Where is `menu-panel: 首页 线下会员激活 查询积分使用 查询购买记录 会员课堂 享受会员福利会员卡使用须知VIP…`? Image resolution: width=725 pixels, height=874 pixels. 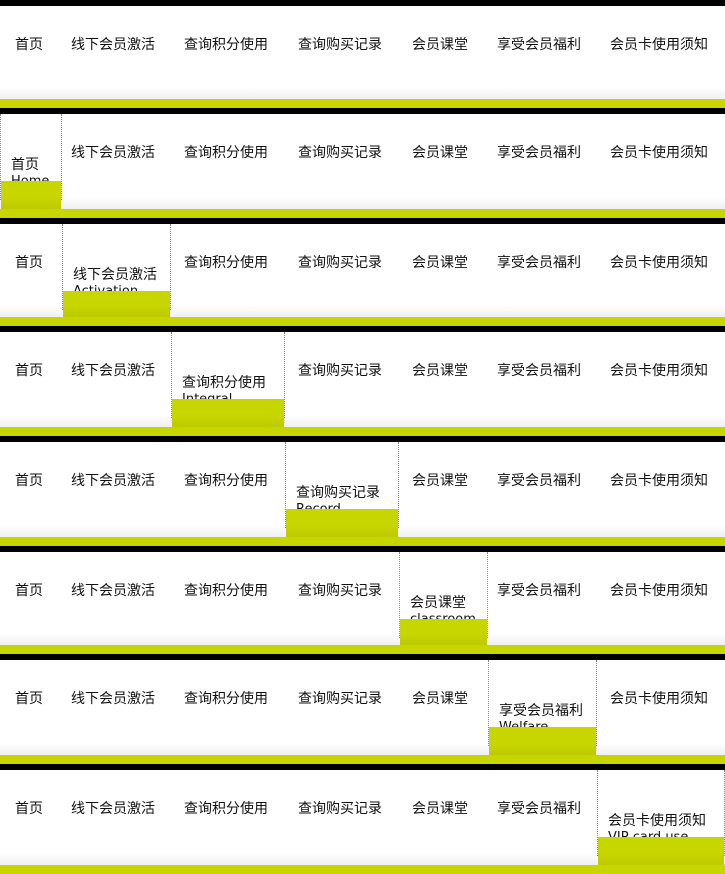 menu-panel: 首页 线下会员激活 查询积分使用 查询购买记录 会员课堂 享受会员福利会员卡使用须知VIP… is located at coordinates (362, 819).